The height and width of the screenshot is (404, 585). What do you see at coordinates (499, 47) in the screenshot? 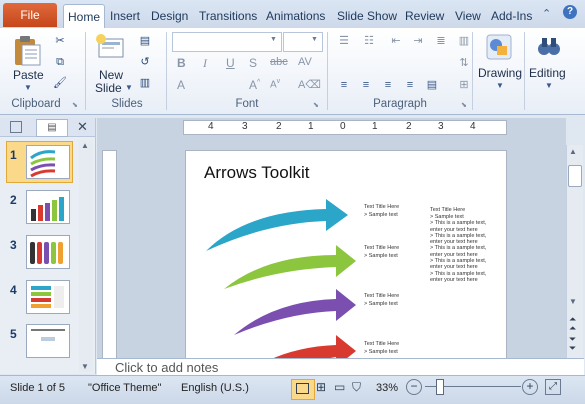
I see `drawing-icon` at bounding box center [499, 47].